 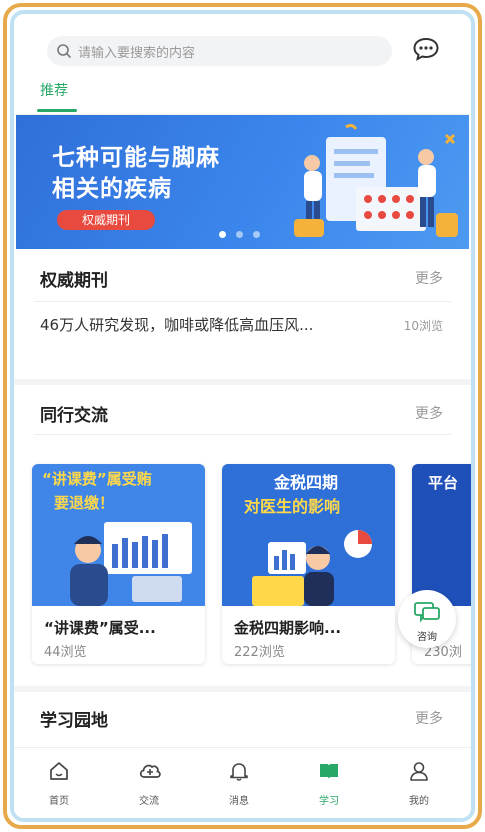 I want to click on consult-button: 咨询, so click(x=427, y=619).